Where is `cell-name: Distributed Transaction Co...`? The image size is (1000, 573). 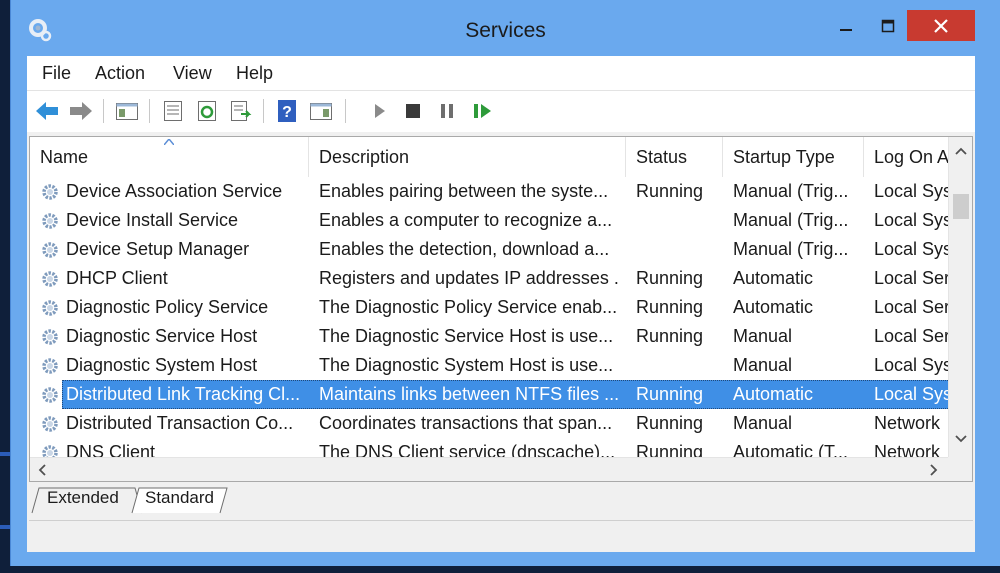
cell-name: Distributed Transaction Co... is located at coordinates (180, 423).